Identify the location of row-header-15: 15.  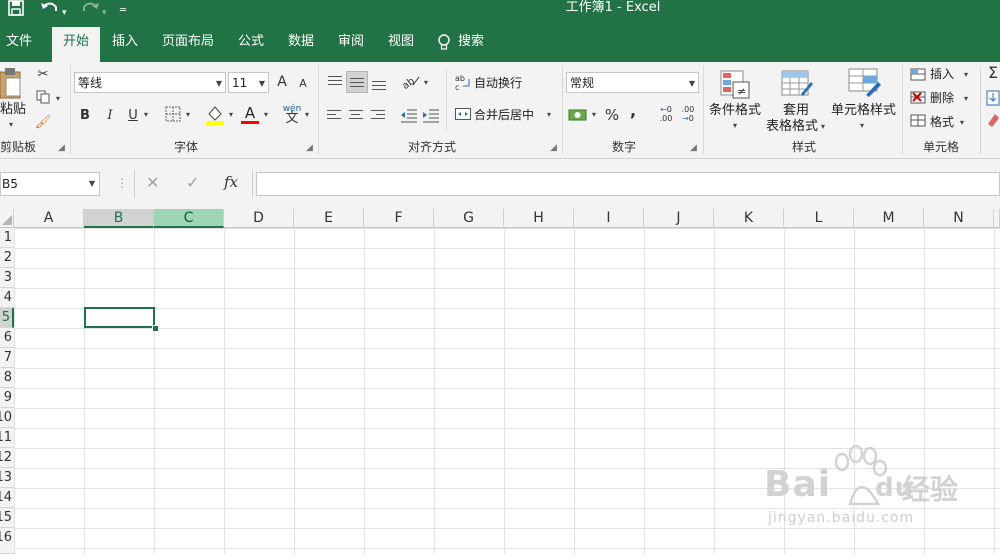
(7, 518).